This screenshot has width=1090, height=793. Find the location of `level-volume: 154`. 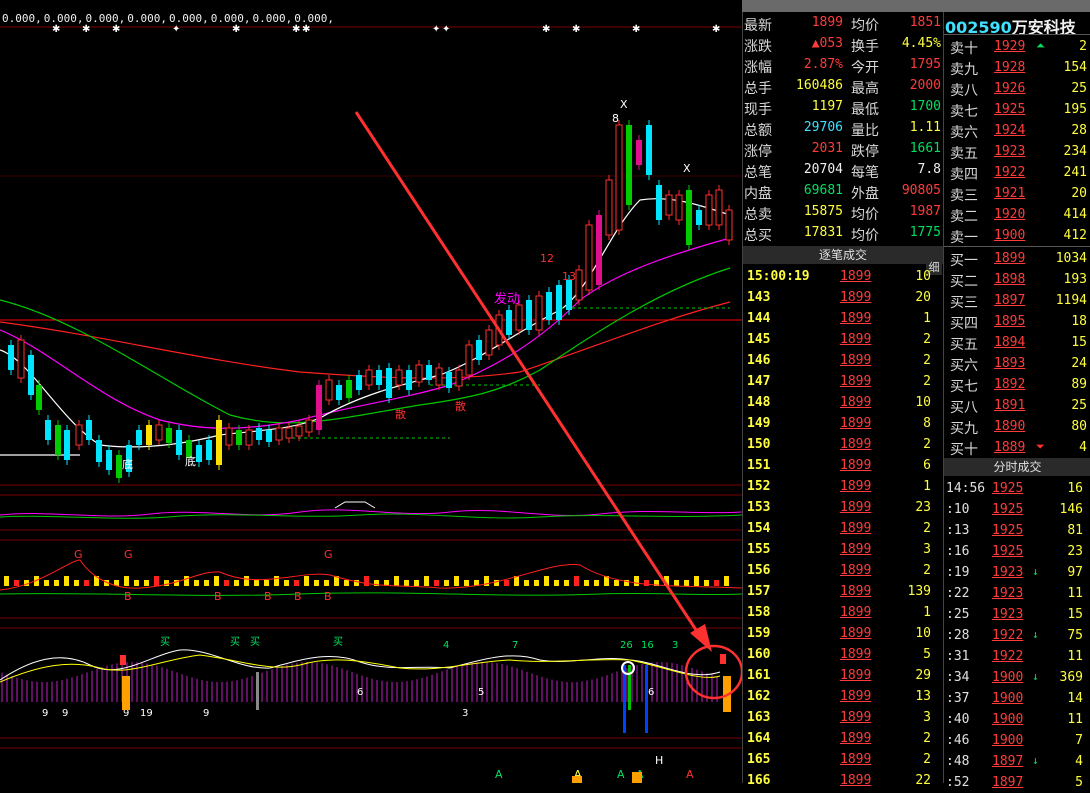

level-volume: 154 is located at coordinates (1075, 67).